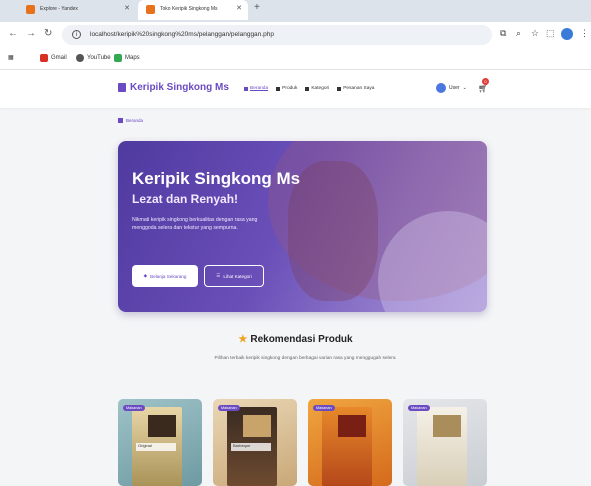 Image resolution: width=591 pixels, height=486 pixels. What do you see at coordinates (48, 33) in the screenshot?
I see `reload-icon: ↻` at bounding box center [48, 33].